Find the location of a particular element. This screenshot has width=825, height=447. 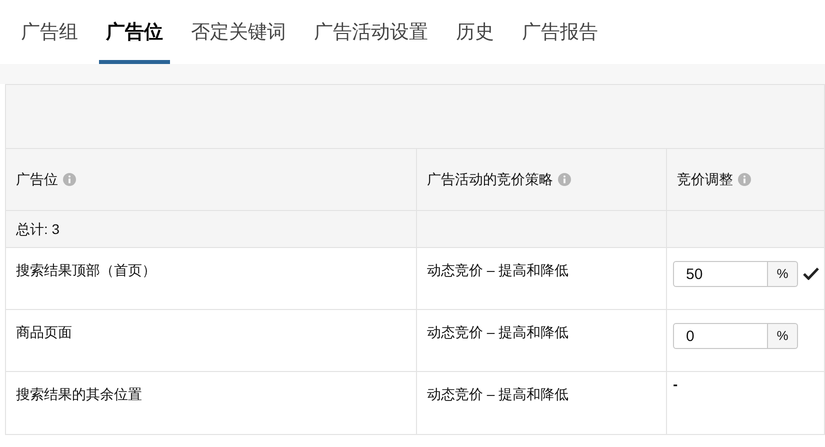

tab: 广告活动设置 is located at coordinates (371, 32).